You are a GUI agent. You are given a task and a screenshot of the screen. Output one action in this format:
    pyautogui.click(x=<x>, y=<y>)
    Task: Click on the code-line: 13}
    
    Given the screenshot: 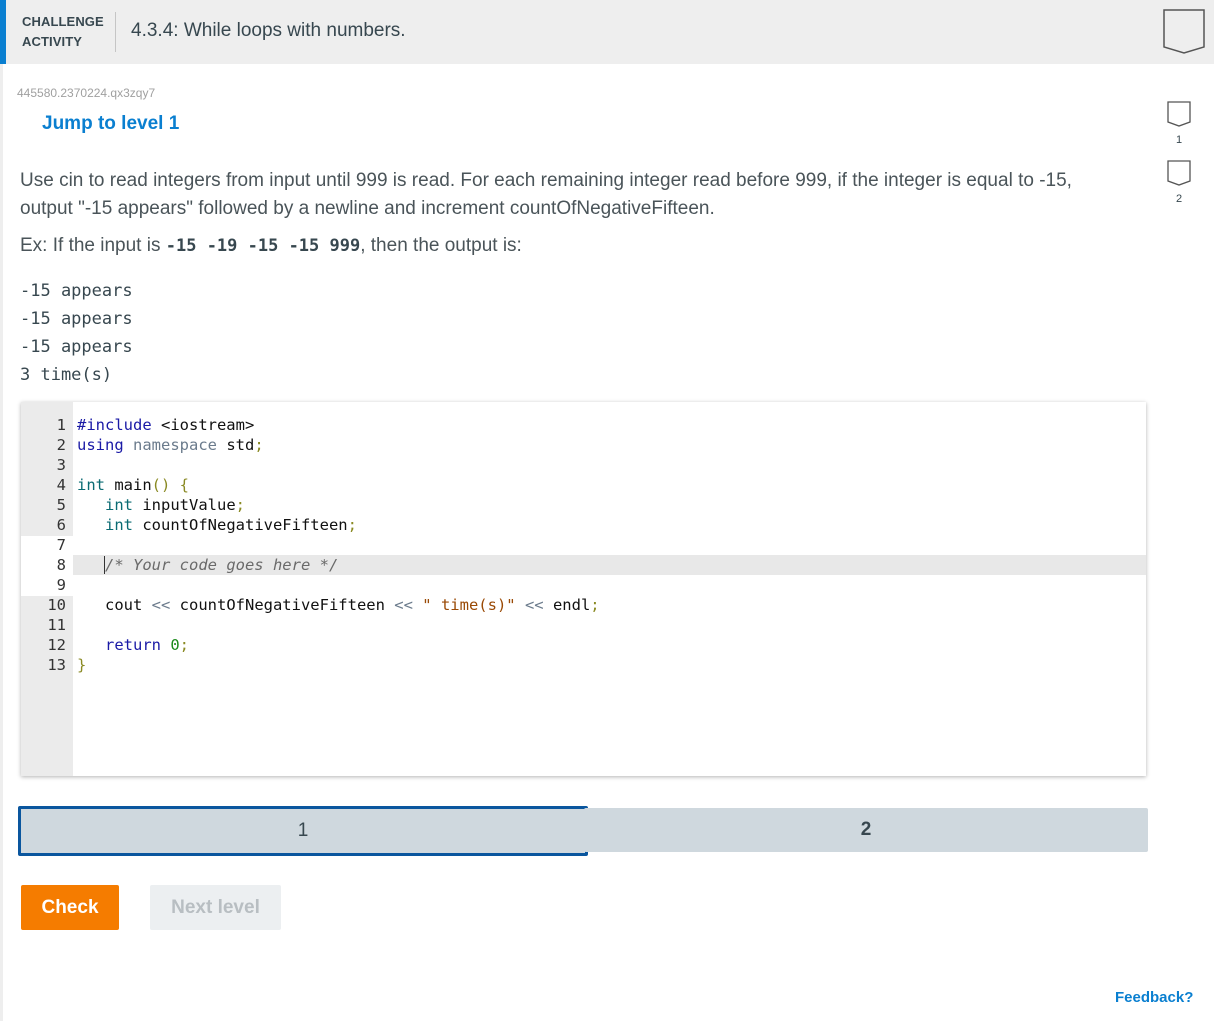 What is the action you would take?
    pyautogui.click(x=310, y=665)
    